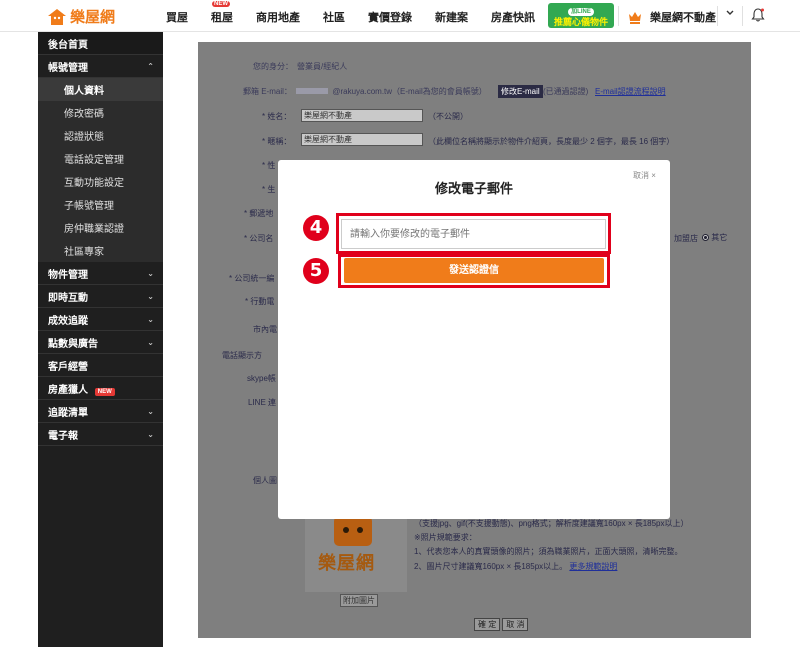  What do you see at coordinates (730, 16) in the screenshot?
I see `chevron-down-icon` at bounding box center [730, 16].